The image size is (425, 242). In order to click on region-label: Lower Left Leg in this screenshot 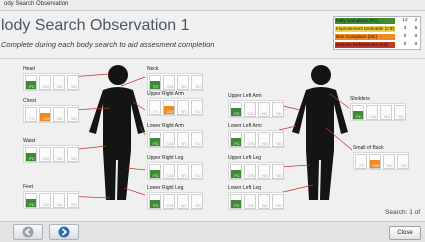, I will do `click(245, 188)`.